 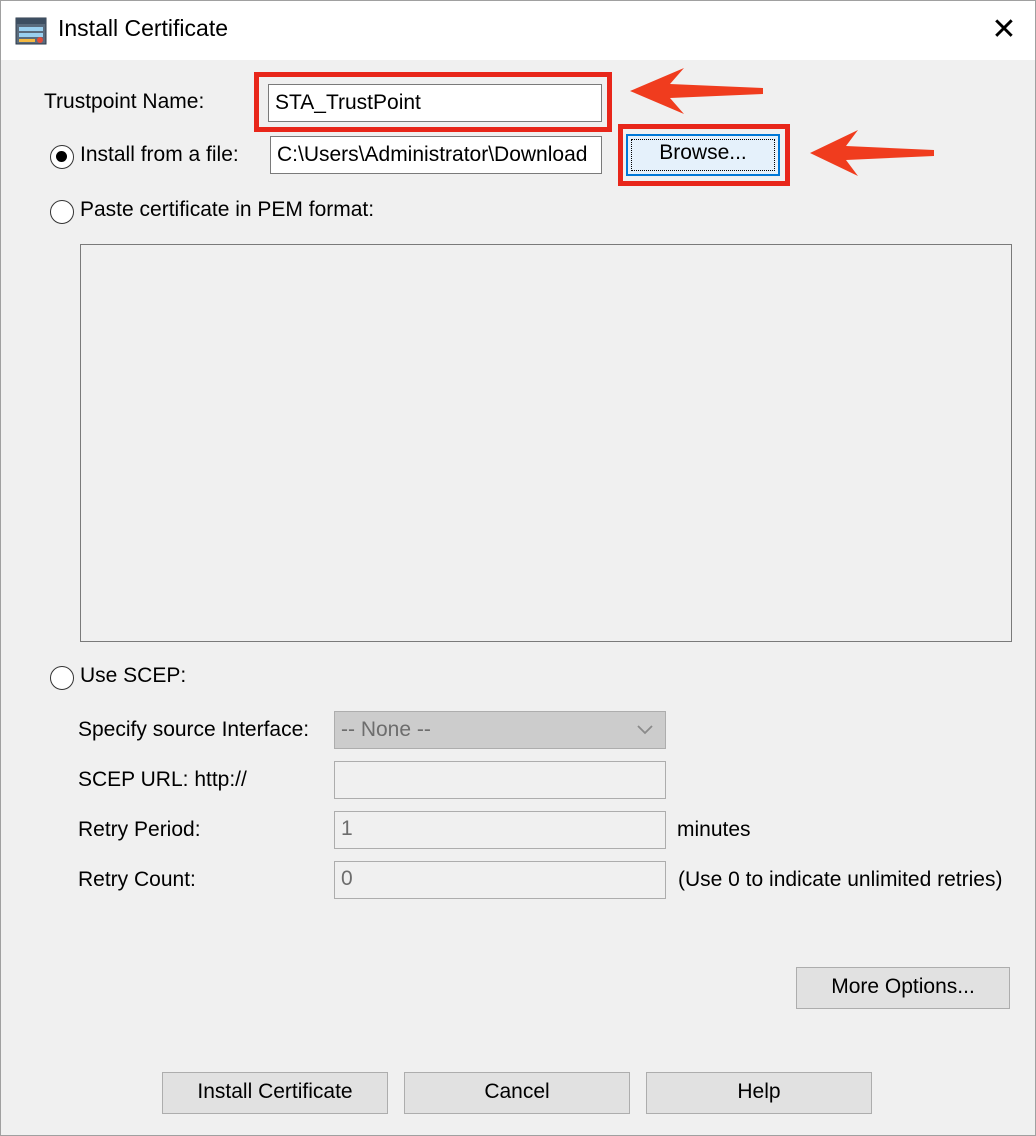 I want to click on focus-outline, so click(x=703, y=155).